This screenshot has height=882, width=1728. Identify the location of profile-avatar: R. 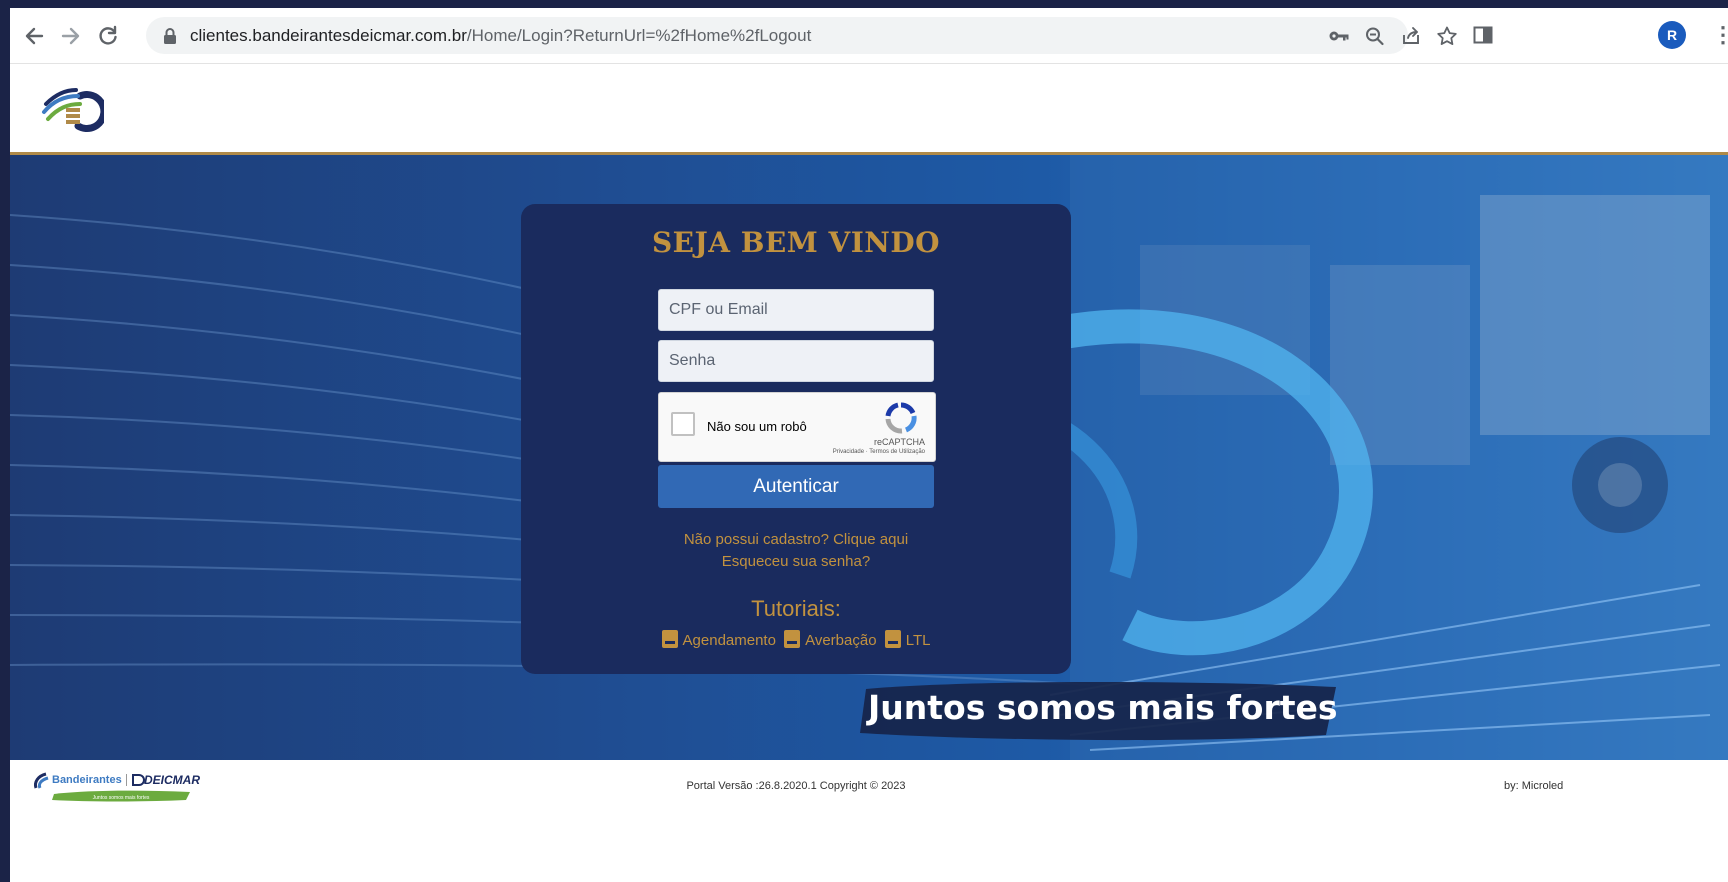
(1672, 35).